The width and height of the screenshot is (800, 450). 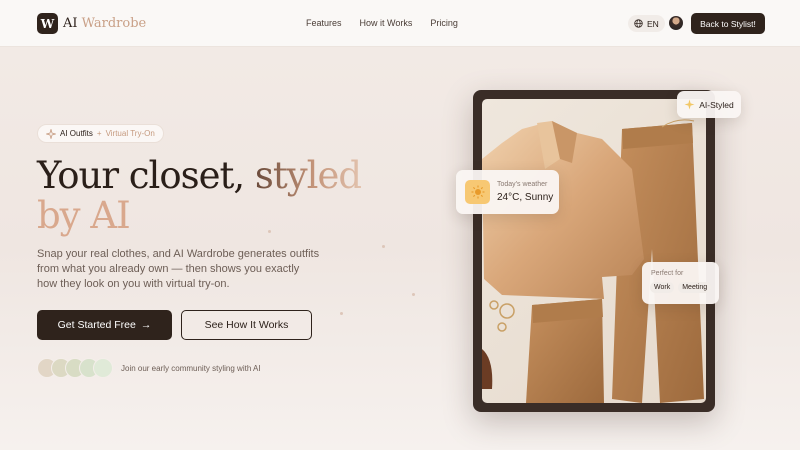 I want to click on back-to-stylist-button: Back to Stylist!, so click(x=728, y=23).